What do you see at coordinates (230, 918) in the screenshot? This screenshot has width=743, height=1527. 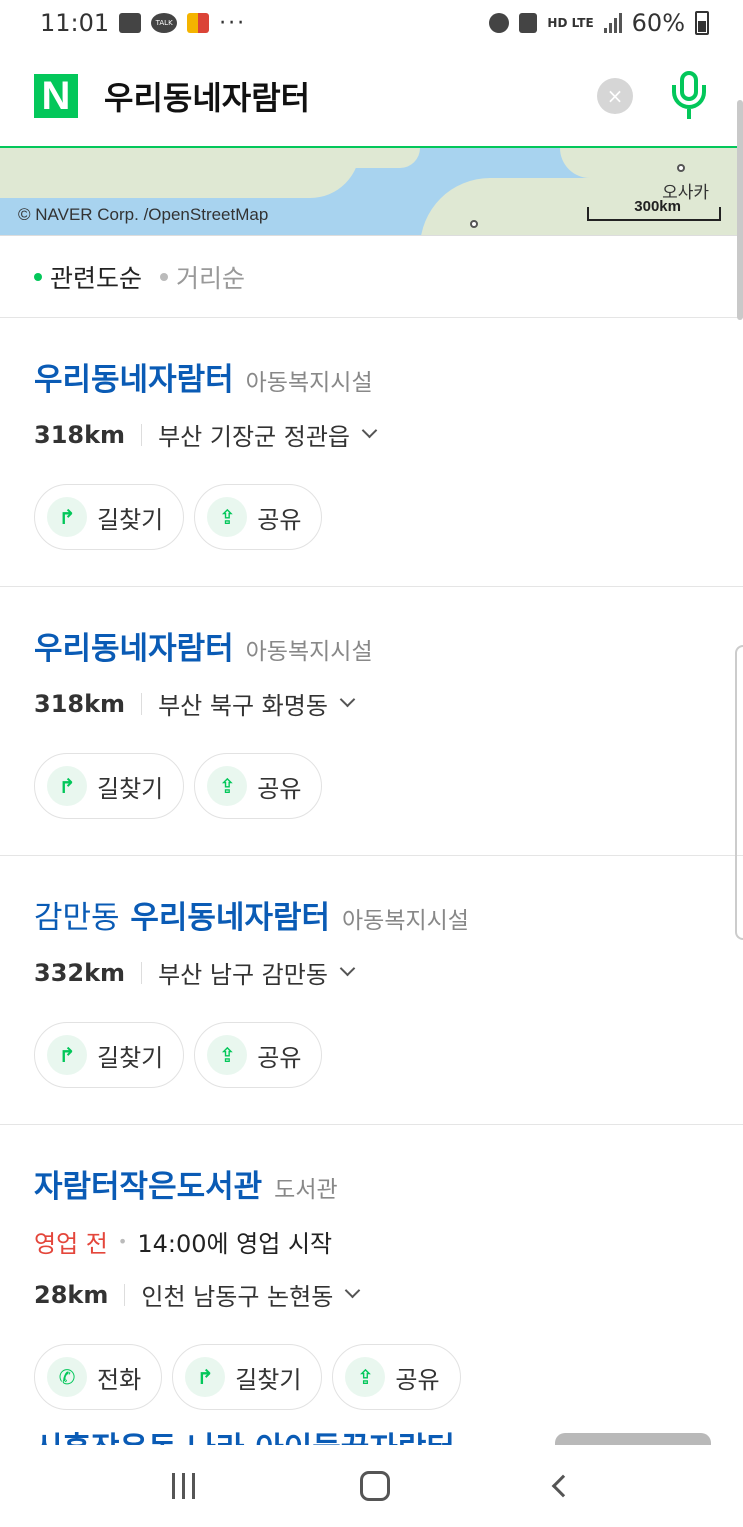 I see `result-title-main: 우리동네자람터` at bounding box center [230, 918].